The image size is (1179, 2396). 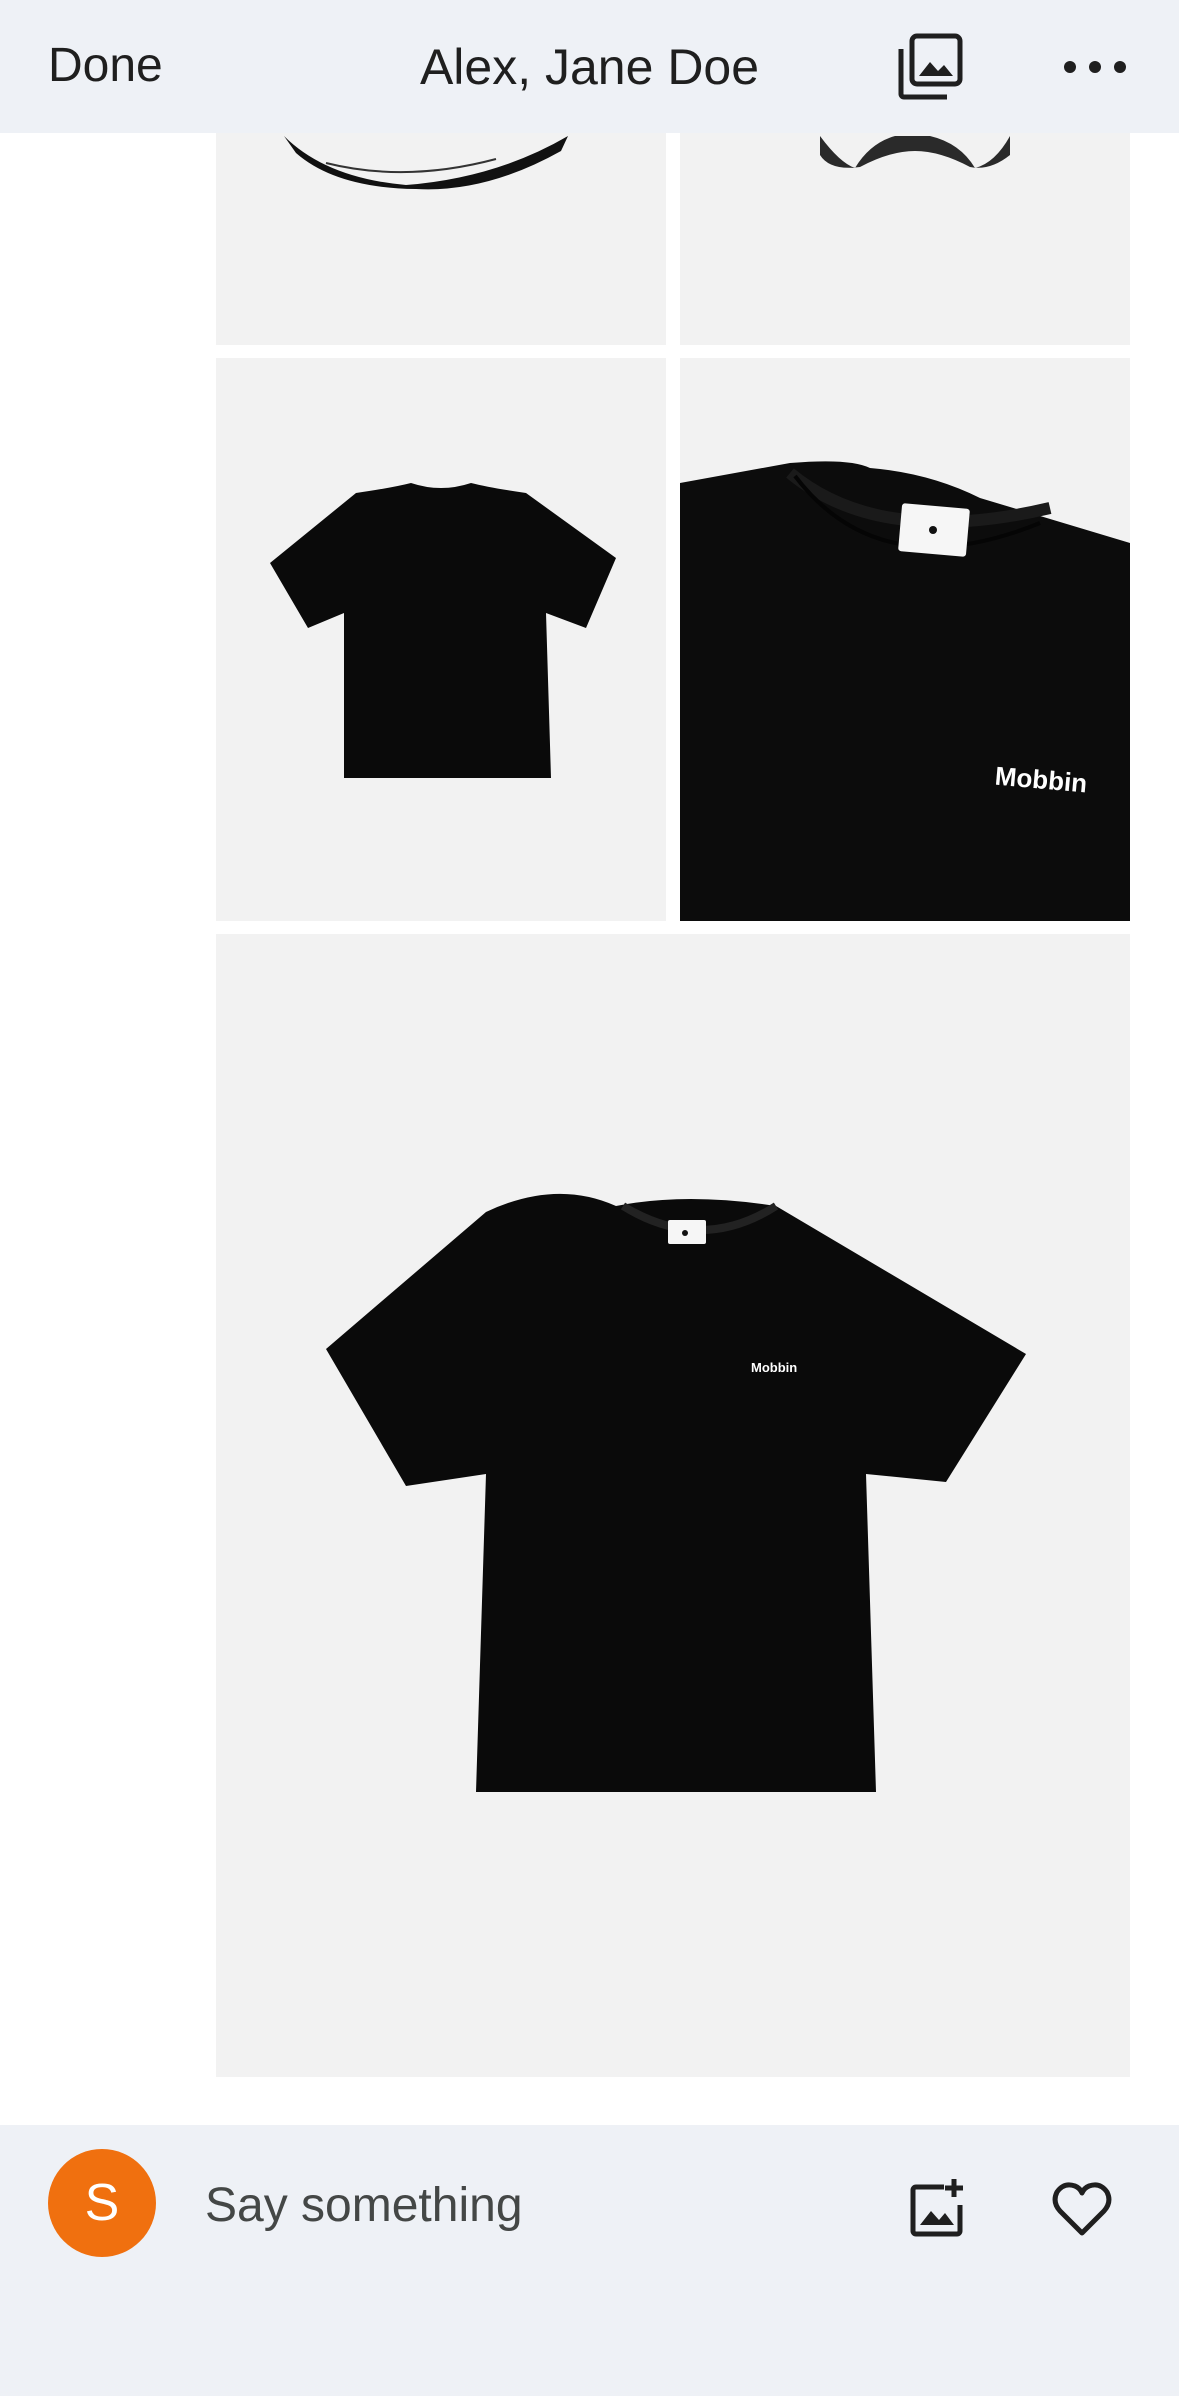 I want to click on tshirt-image: Mobbin, so click(x=676, y=1492).